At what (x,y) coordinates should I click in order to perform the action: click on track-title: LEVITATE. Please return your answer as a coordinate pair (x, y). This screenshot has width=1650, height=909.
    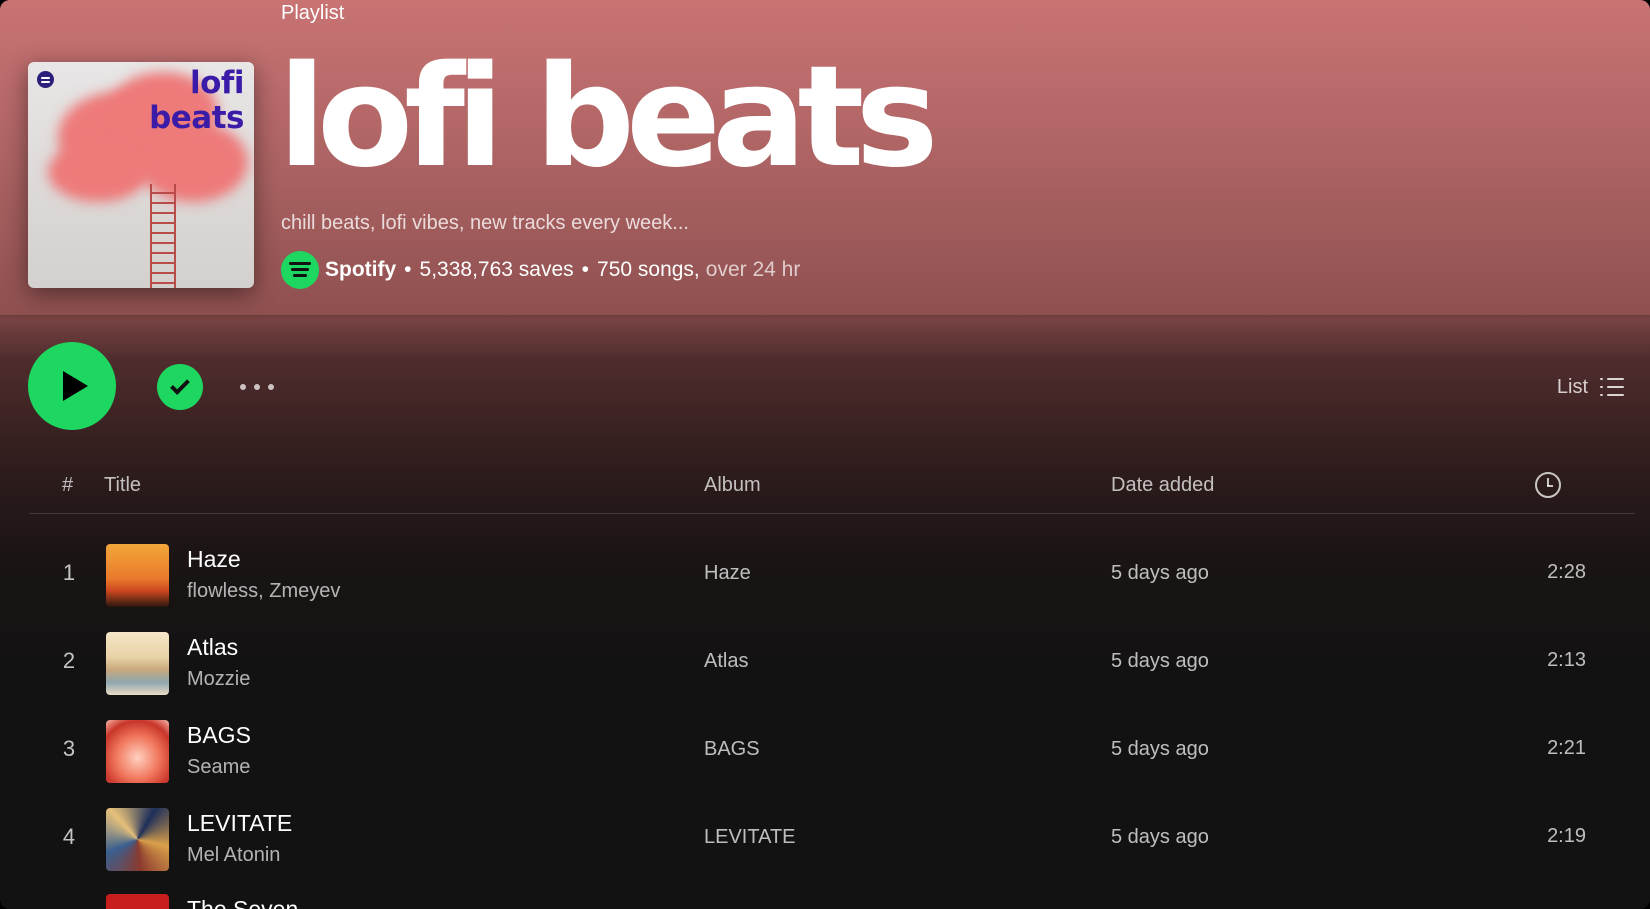
    Looking at the image, I should click on (239, 823).